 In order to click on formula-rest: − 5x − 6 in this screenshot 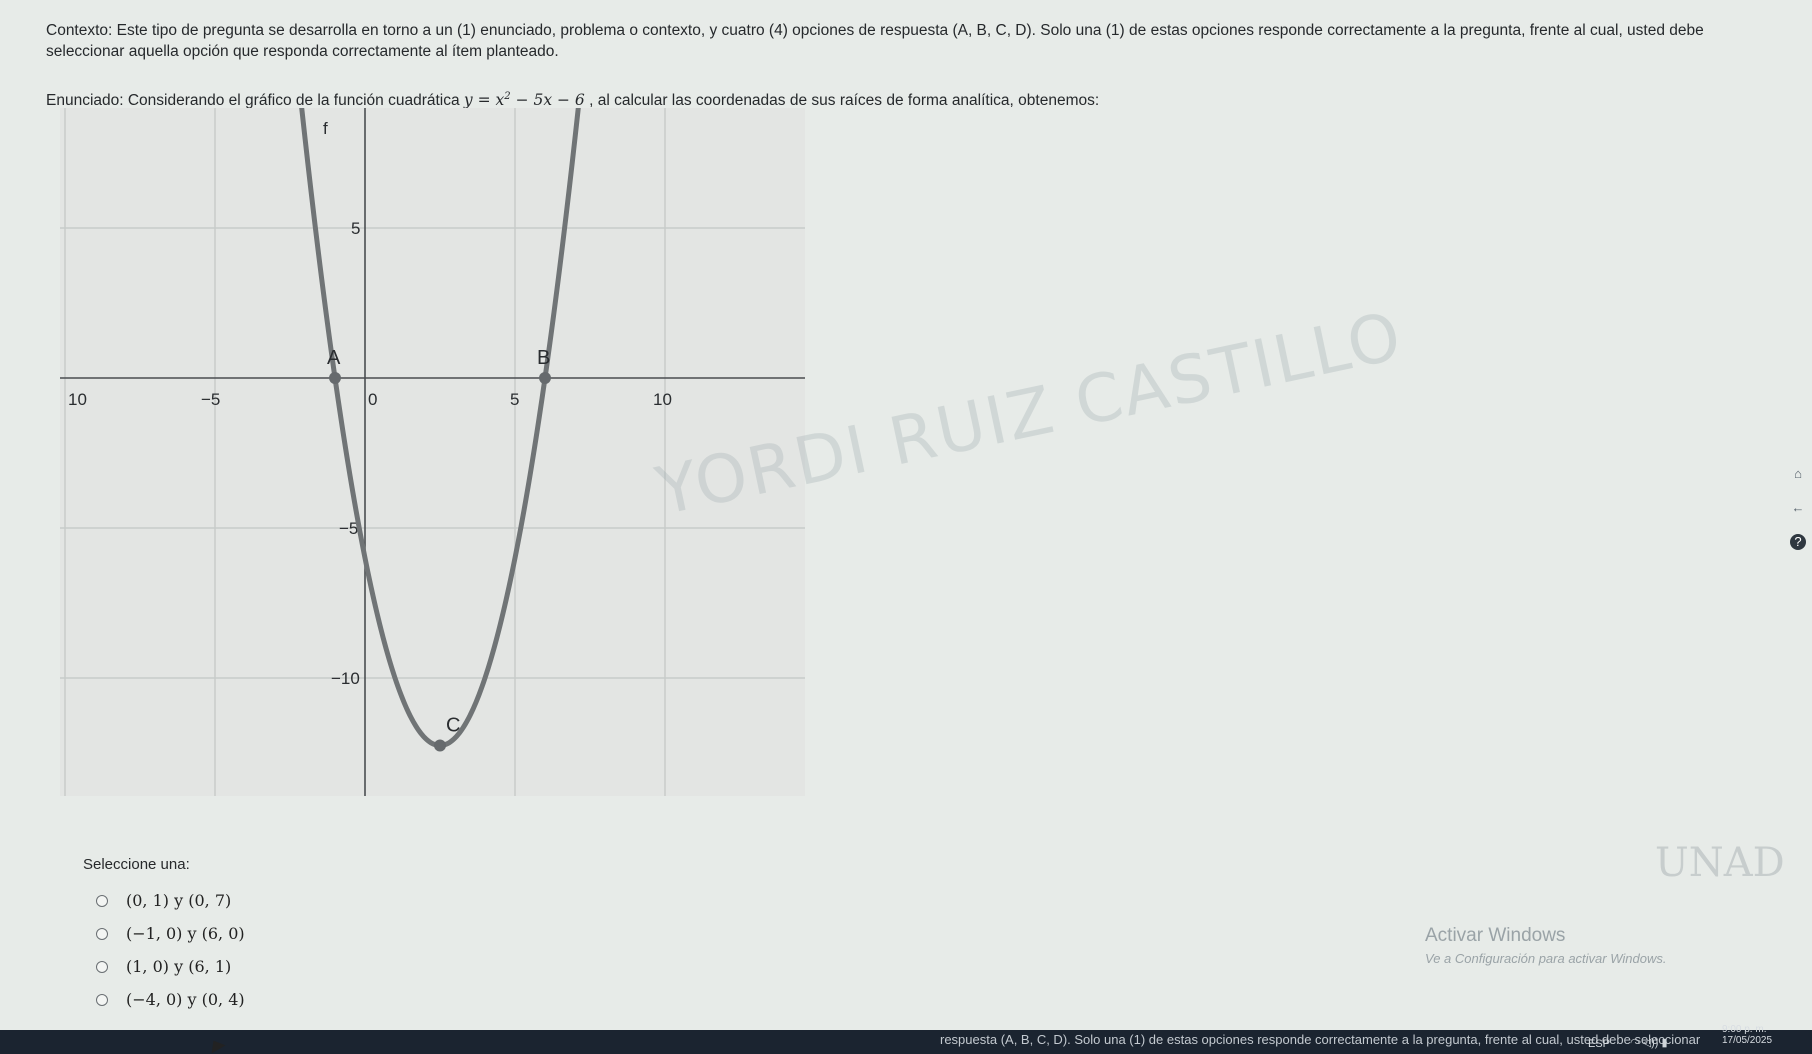, I will do `click(547, 100)`.